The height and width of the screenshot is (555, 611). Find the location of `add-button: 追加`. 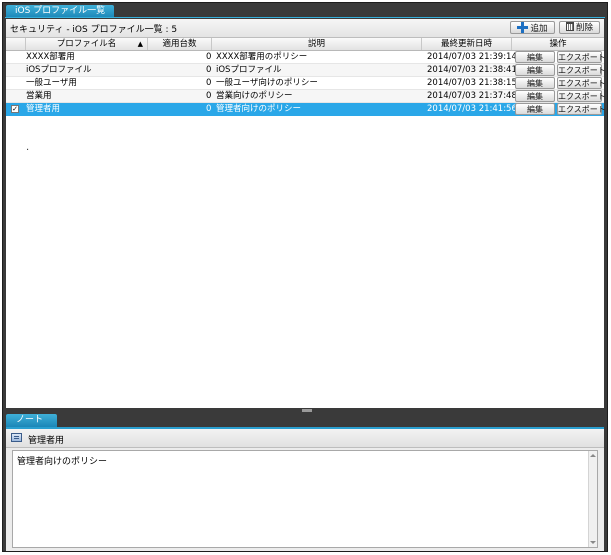

add-button: 追加 is located at coordinates (532, 27).